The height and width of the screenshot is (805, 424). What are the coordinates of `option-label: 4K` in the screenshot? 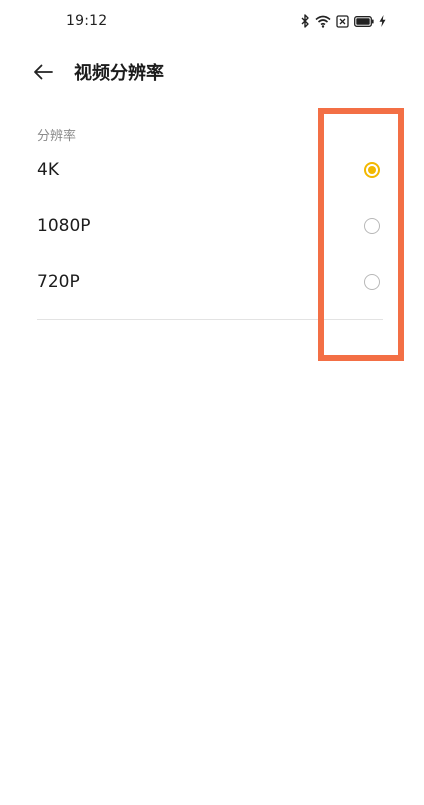 It's located at (48, 170).